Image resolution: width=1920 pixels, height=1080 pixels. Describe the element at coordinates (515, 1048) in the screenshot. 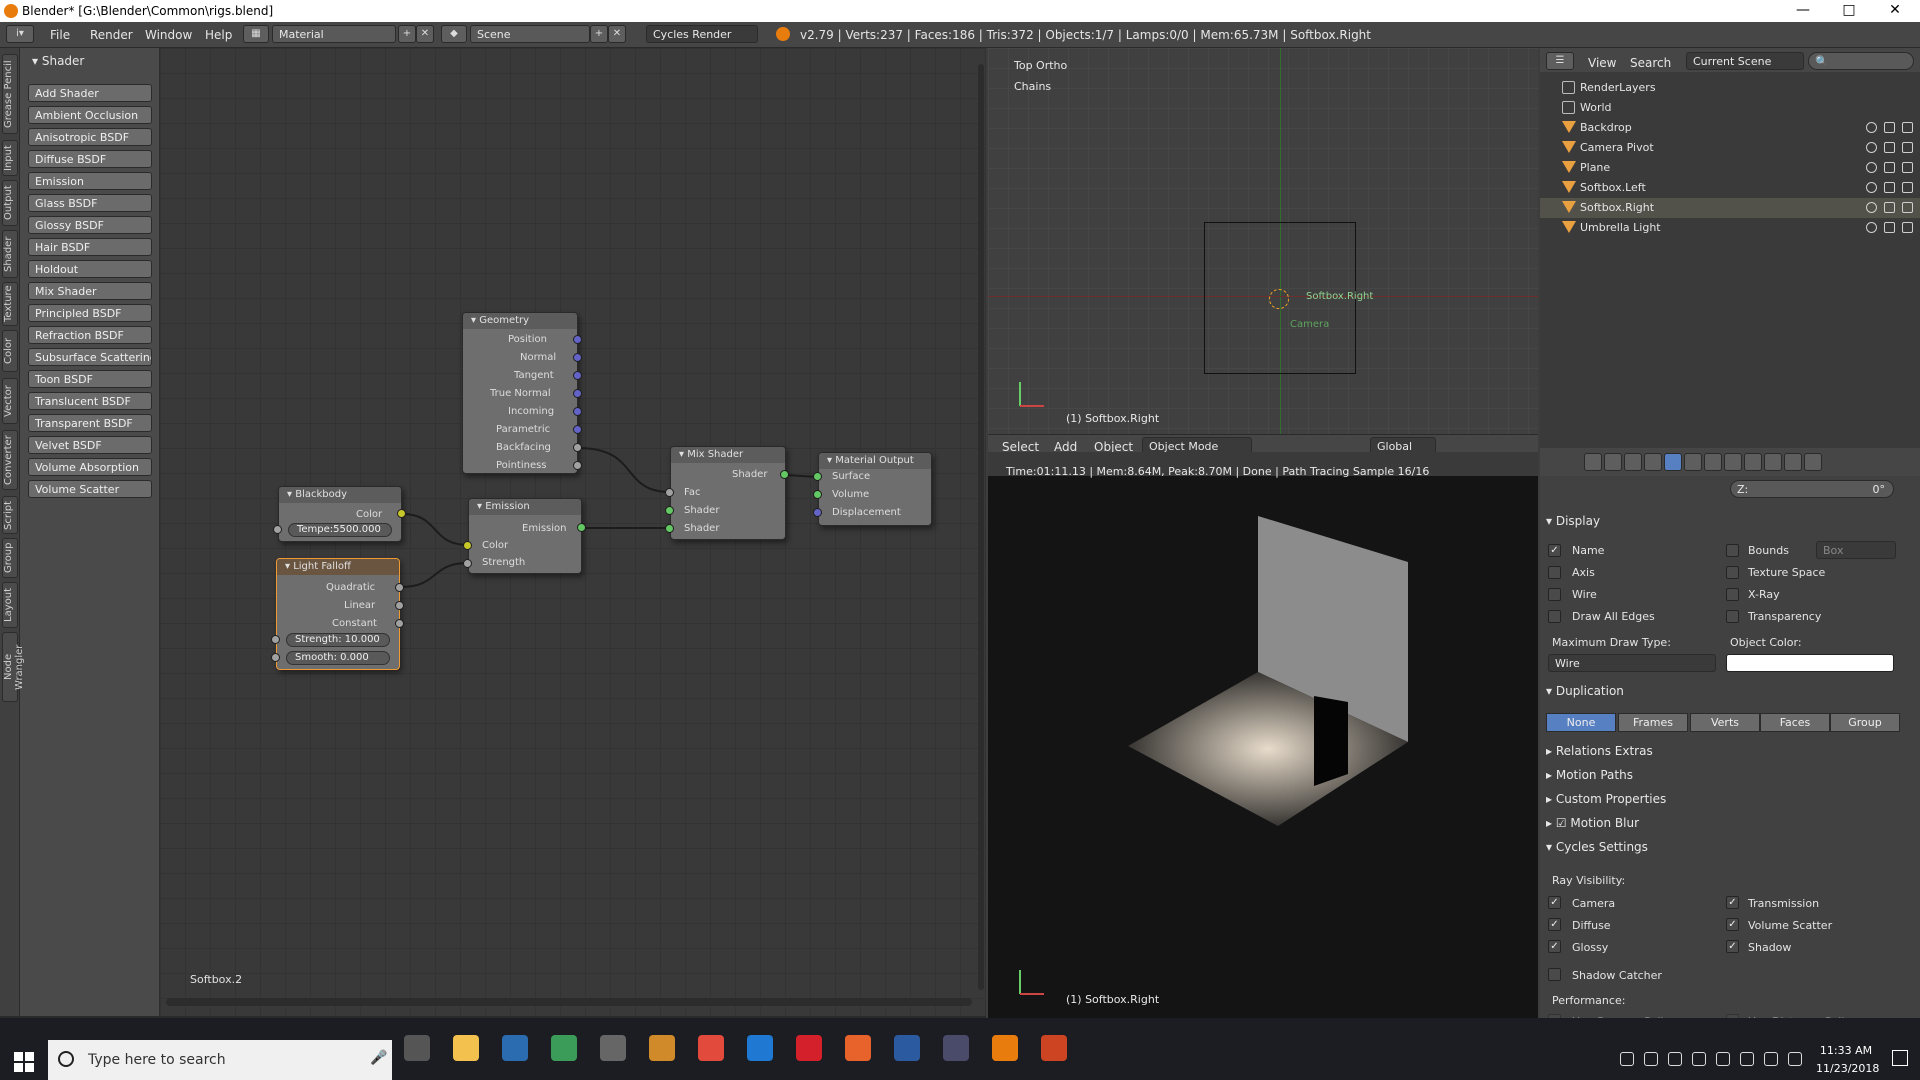

I see `store-icon` at that location.